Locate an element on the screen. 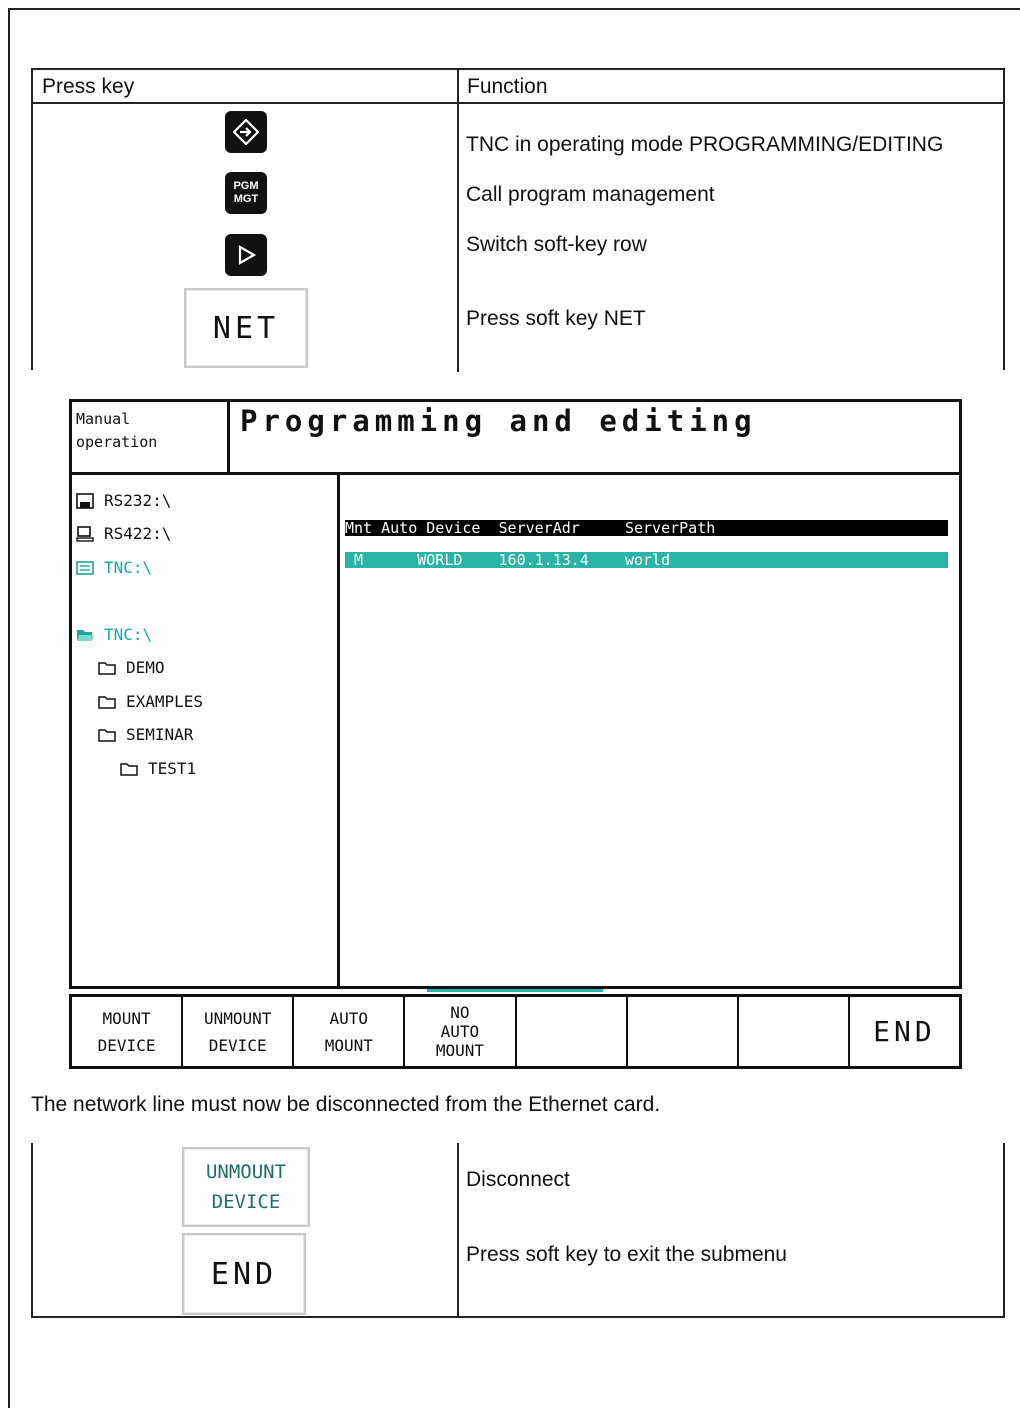  soft-key-row-arrow-icon is located at coordinates (247, 255).